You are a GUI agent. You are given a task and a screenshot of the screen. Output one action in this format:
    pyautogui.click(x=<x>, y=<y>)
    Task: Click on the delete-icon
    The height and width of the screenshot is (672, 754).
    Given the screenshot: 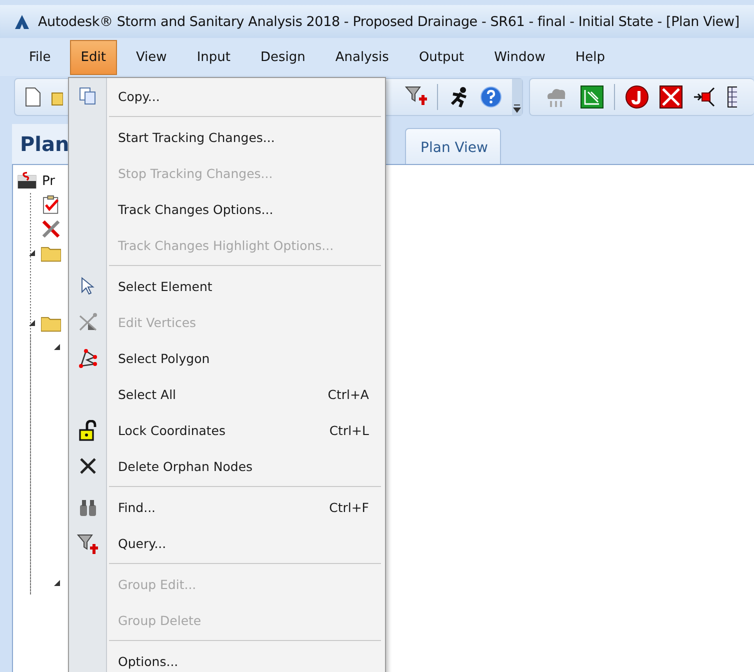 What is the action you would take?
    pyautogui.click(x=671, y=97)
    